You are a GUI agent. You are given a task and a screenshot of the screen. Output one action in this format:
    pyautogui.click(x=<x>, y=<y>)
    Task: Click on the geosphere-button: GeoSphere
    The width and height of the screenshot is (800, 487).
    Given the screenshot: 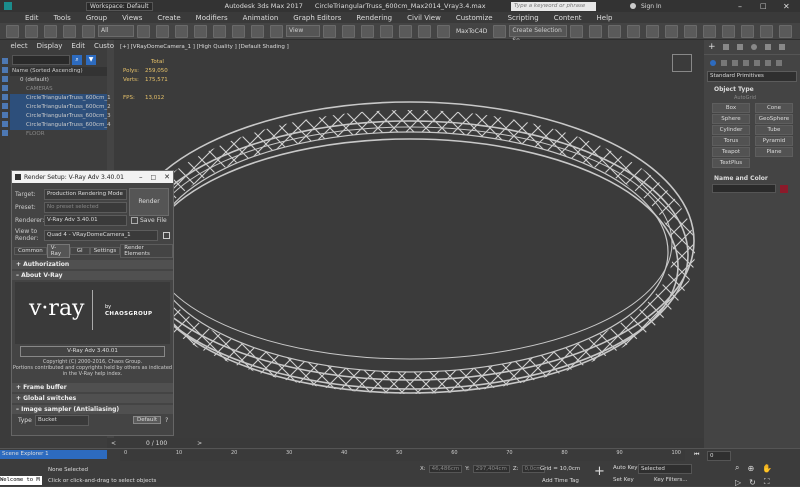 What is the action you would take?
    pyautogui.click(x=774, y=119)
    